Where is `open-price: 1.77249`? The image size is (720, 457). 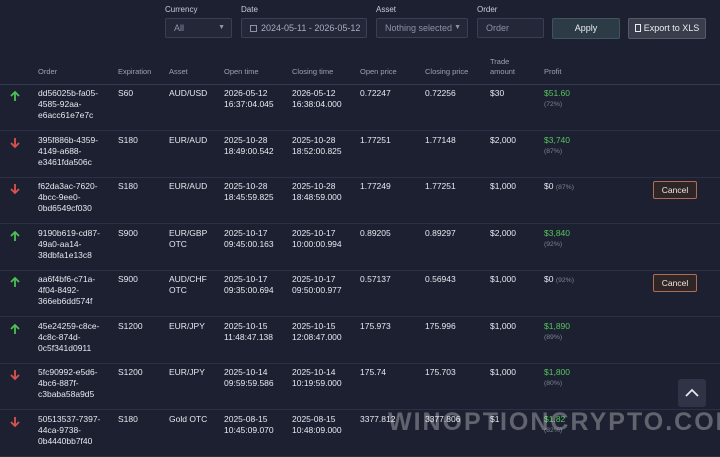 open-price: 1.77249 is located at coordinates (375, 186).